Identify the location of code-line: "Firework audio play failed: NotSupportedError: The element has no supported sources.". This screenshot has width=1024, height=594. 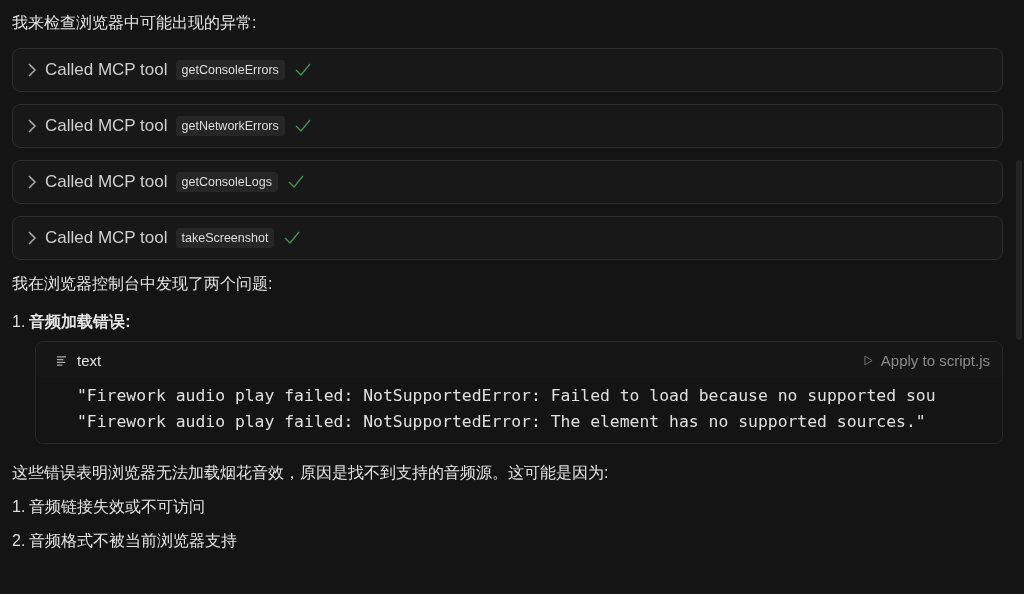
(501, 422).